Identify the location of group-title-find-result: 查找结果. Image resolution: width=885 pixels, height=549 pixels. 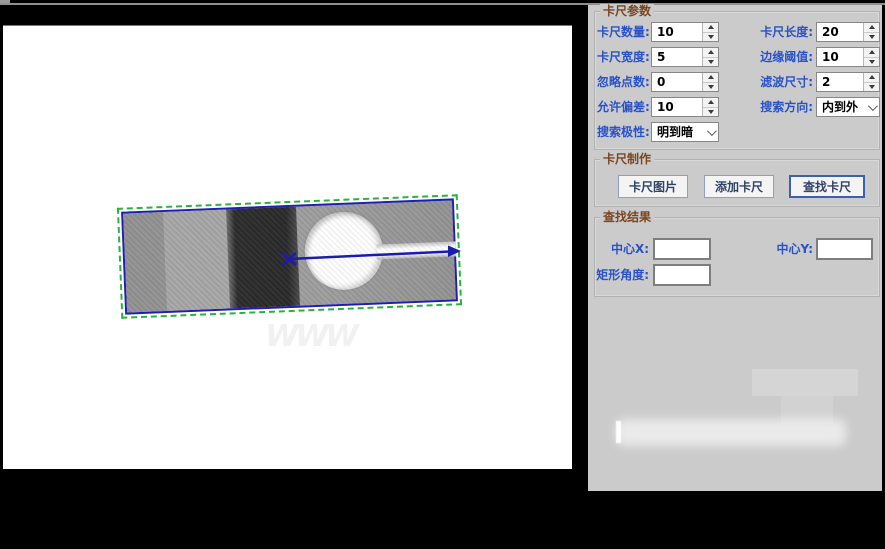
(627, 217).